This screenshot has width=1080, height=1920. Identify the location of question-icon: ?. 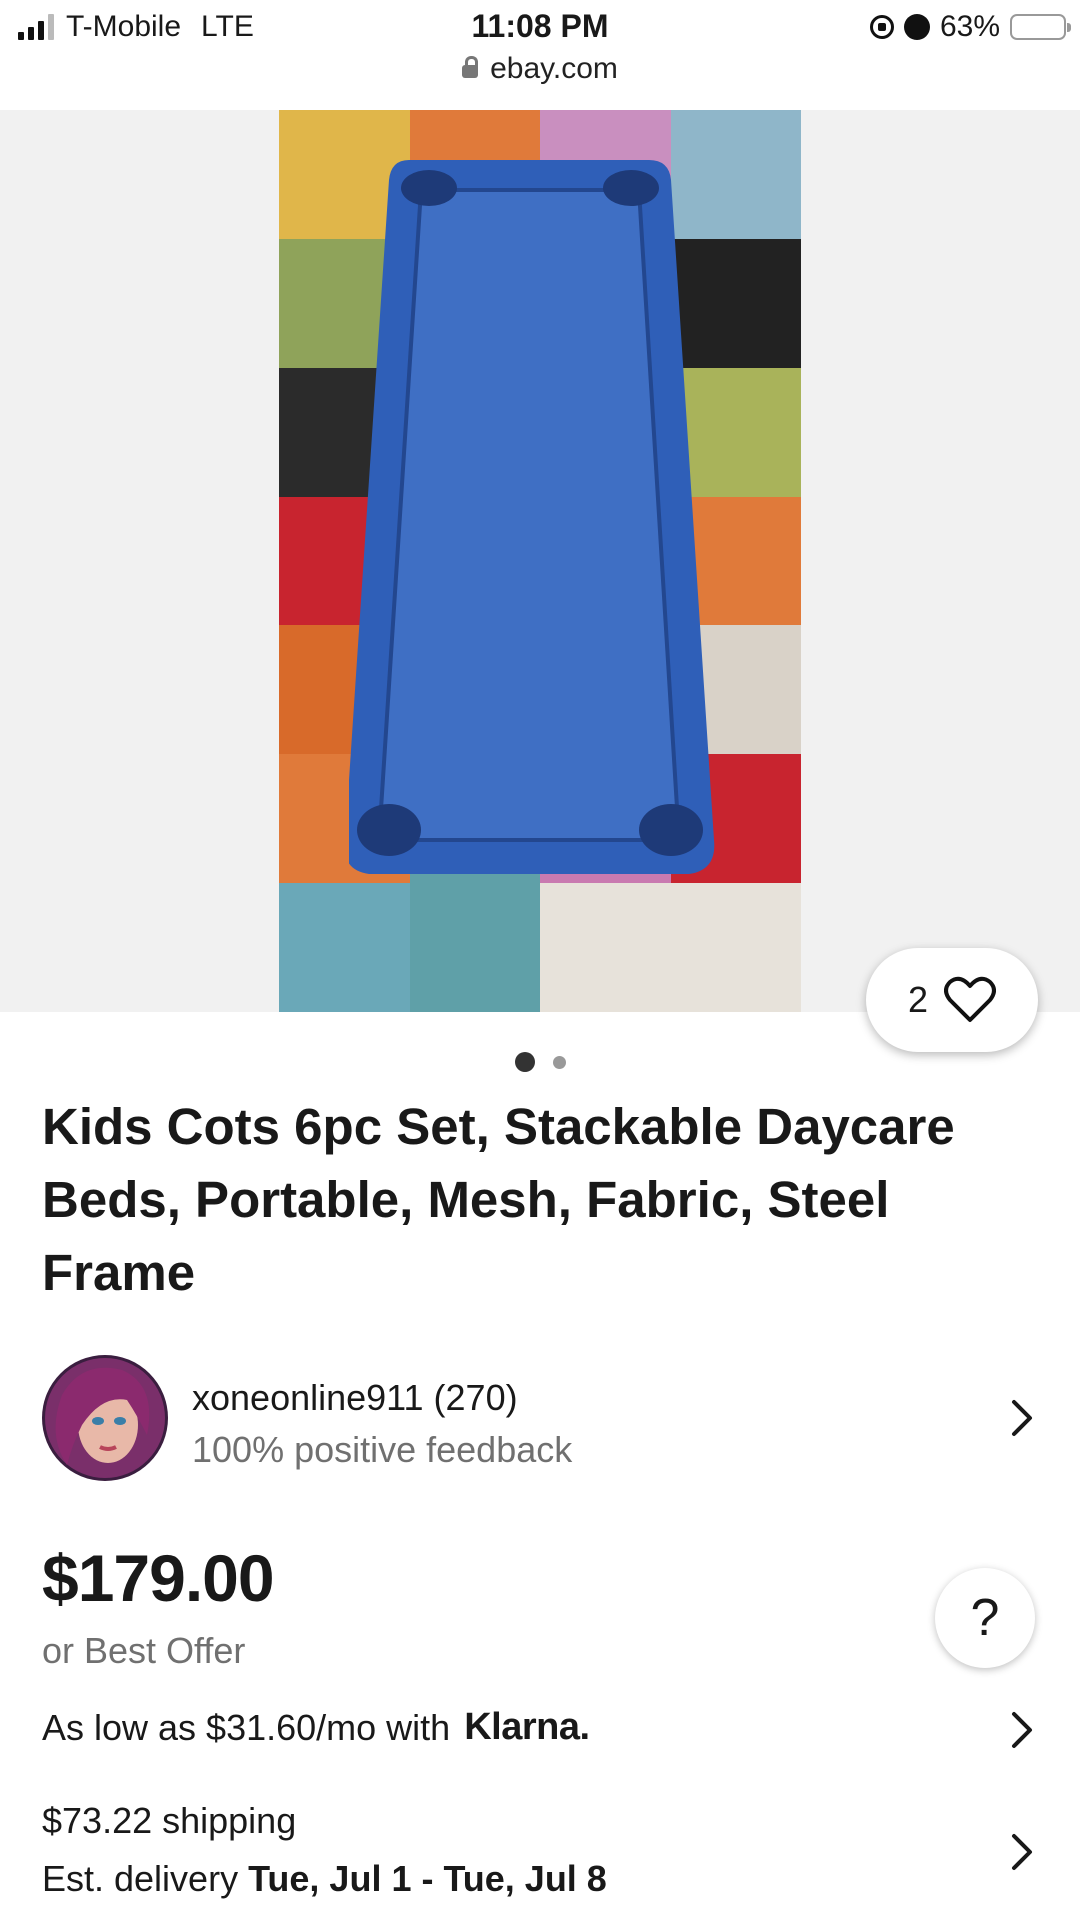
(985, 1618).